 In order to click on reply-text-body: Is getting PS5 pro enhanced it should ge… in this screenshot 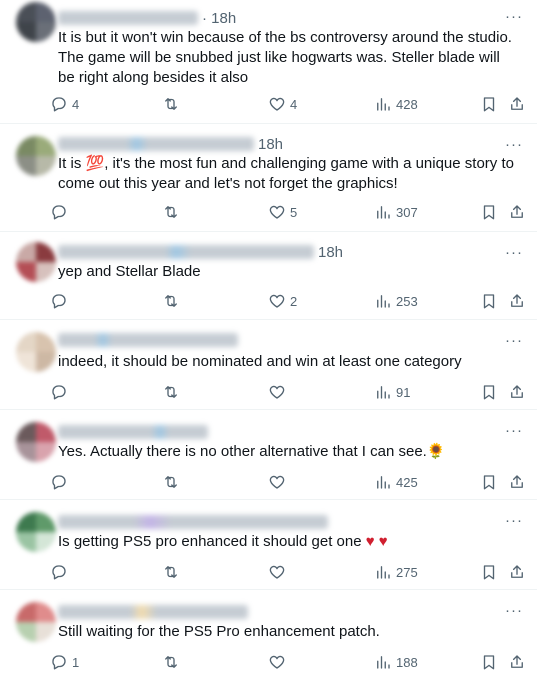, I will do `click(210, 541)`.